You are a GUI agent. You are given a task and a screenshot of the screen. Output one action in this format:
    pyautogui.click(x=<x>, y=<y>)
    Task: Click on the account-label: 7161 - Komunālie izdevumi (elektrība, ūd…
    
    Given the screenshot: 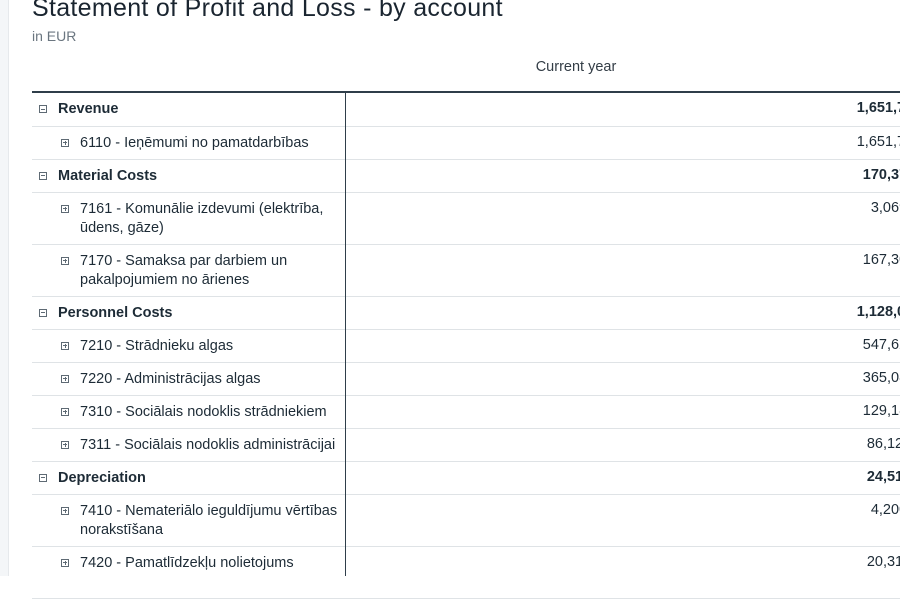 What is the action you would take?
    pyautogui.click(x=202, y=218)
    